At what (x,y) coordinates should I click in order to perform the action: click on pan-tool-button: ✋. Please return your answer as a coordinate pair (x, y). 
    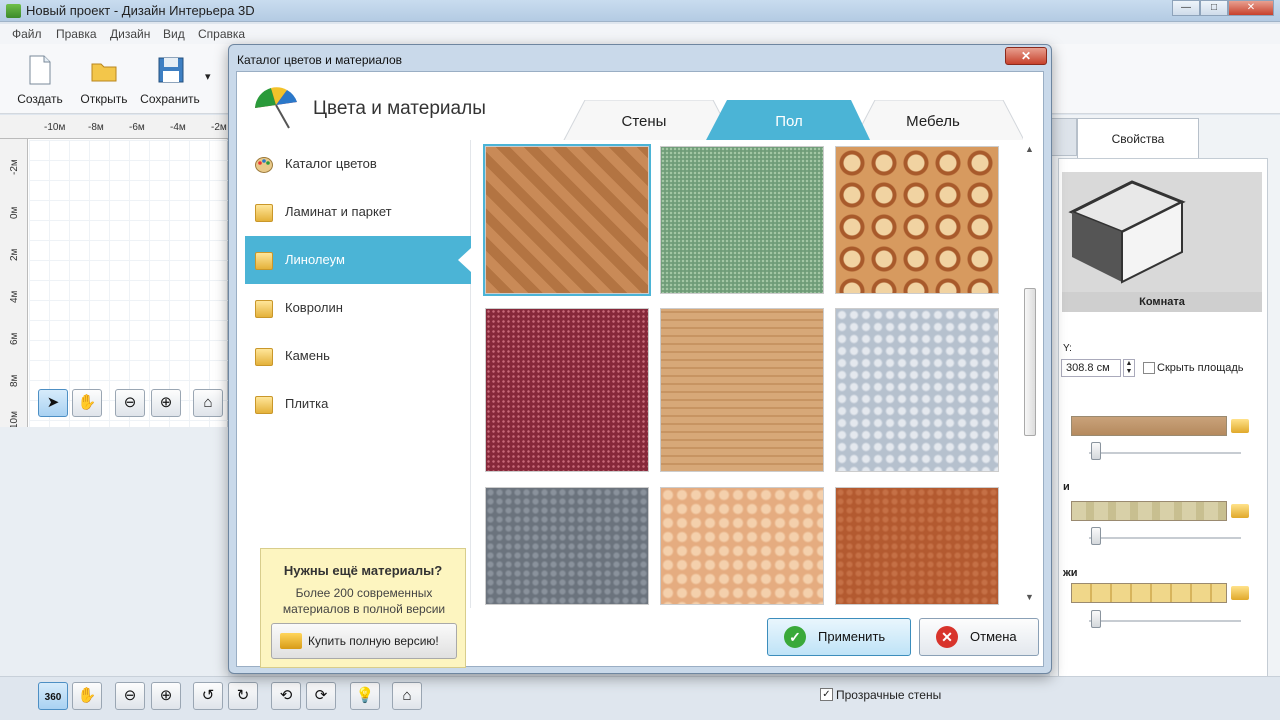
    Looking at the image, I should click on (87, 403).